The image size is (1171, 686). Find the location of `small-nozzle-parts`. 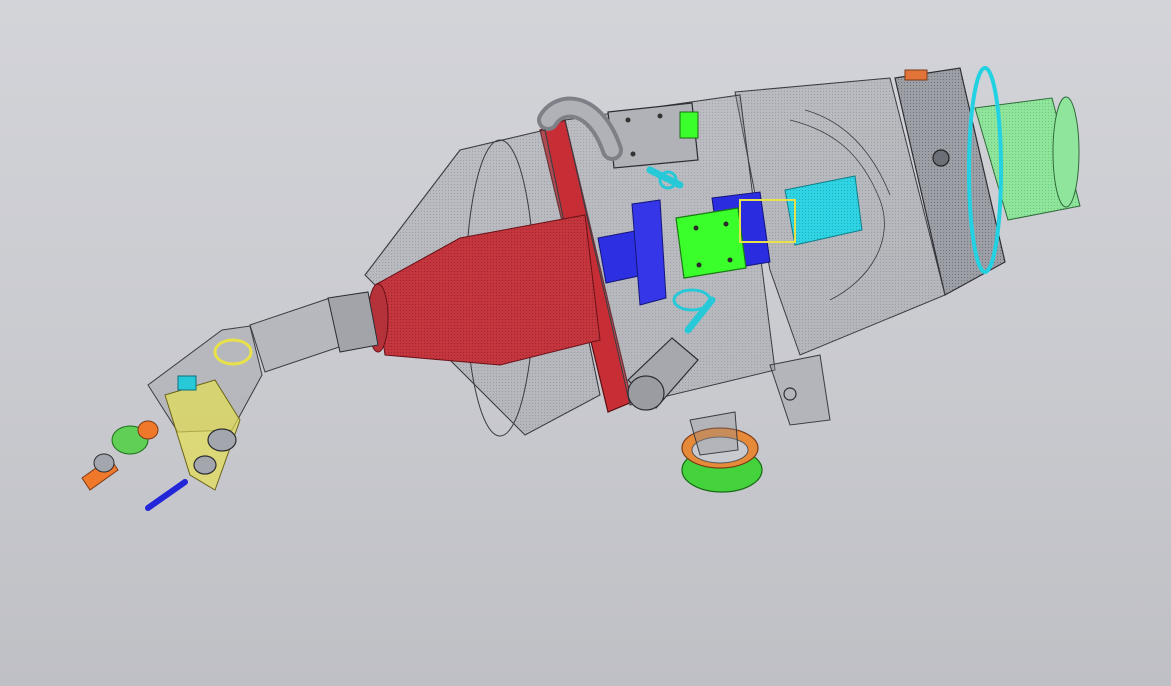

small-nozzle-parts is located at coordinates (120, 455).